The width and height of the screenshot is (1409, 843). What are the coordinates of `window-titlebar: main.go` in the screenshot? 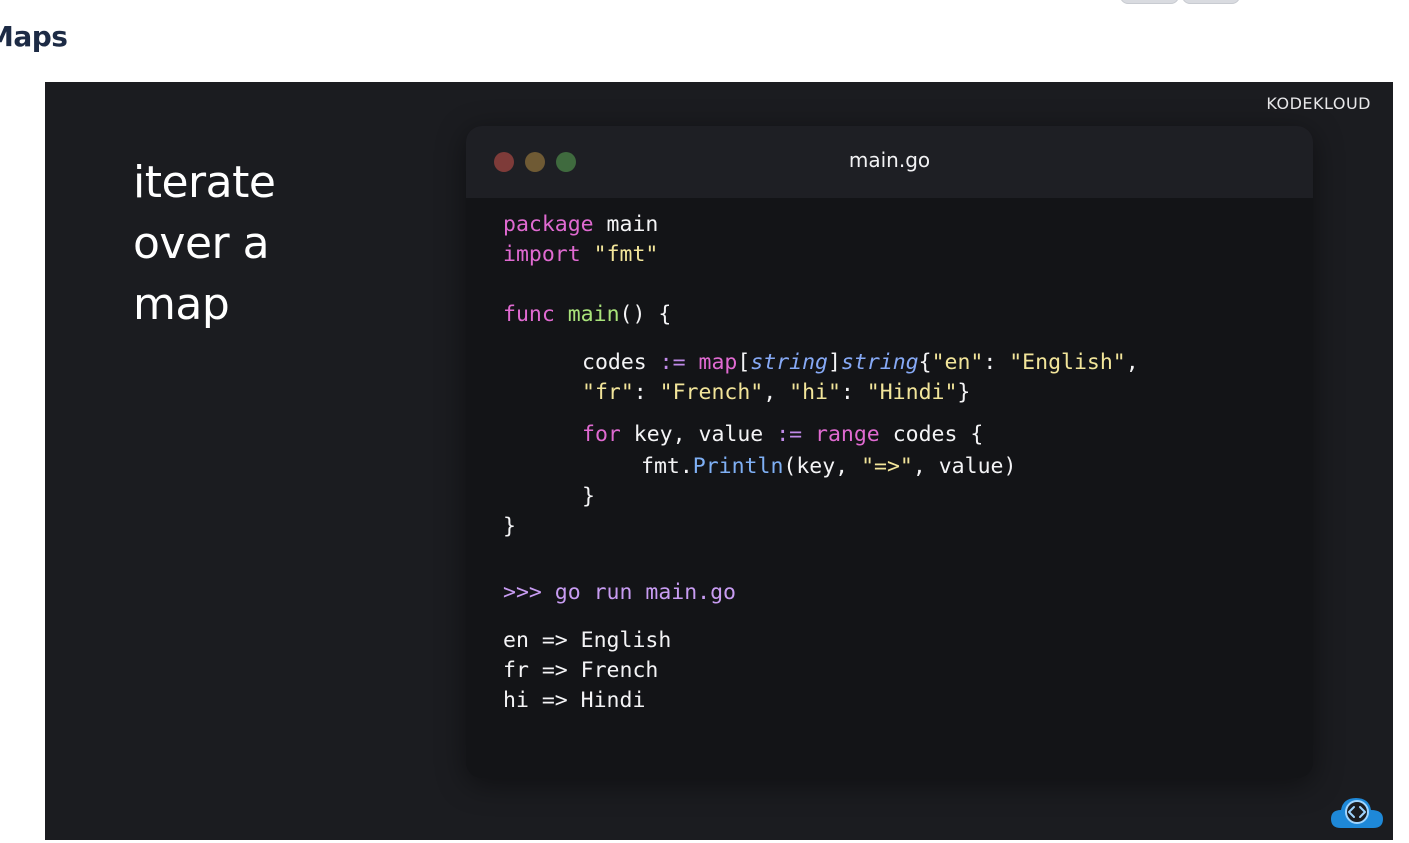 It's located at (889, 162).